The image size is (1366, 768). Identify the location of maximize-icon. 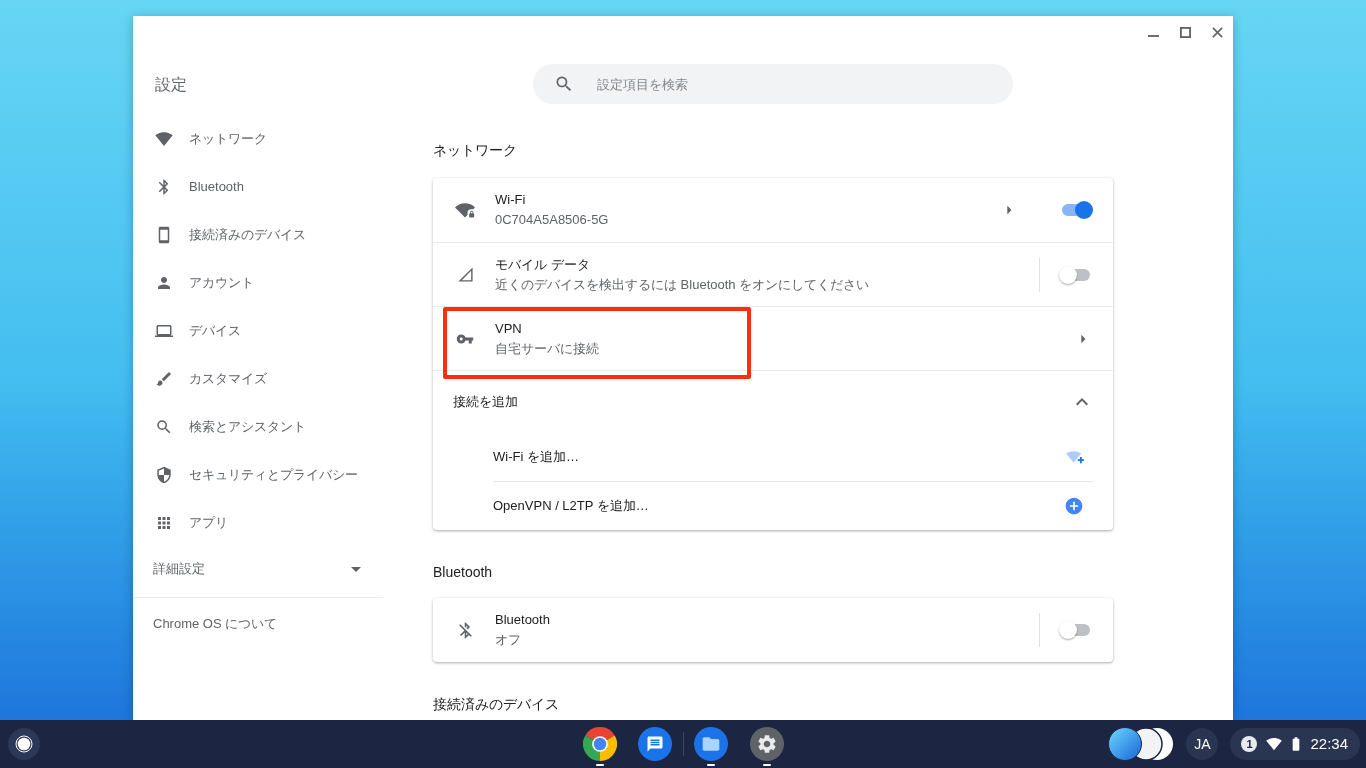
(1185, 32).